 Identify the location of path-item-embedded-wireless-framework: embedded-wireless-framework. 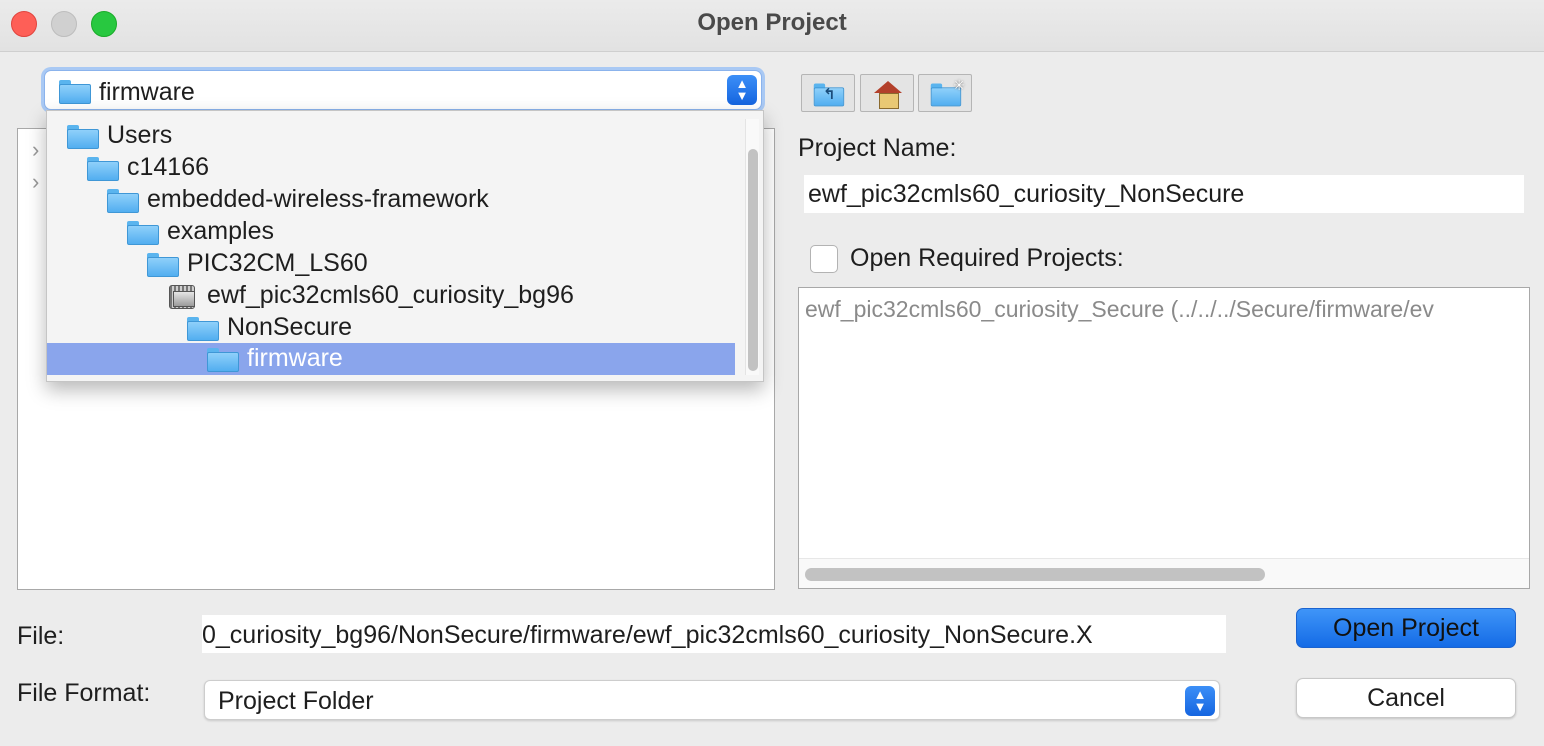
(391, 200).